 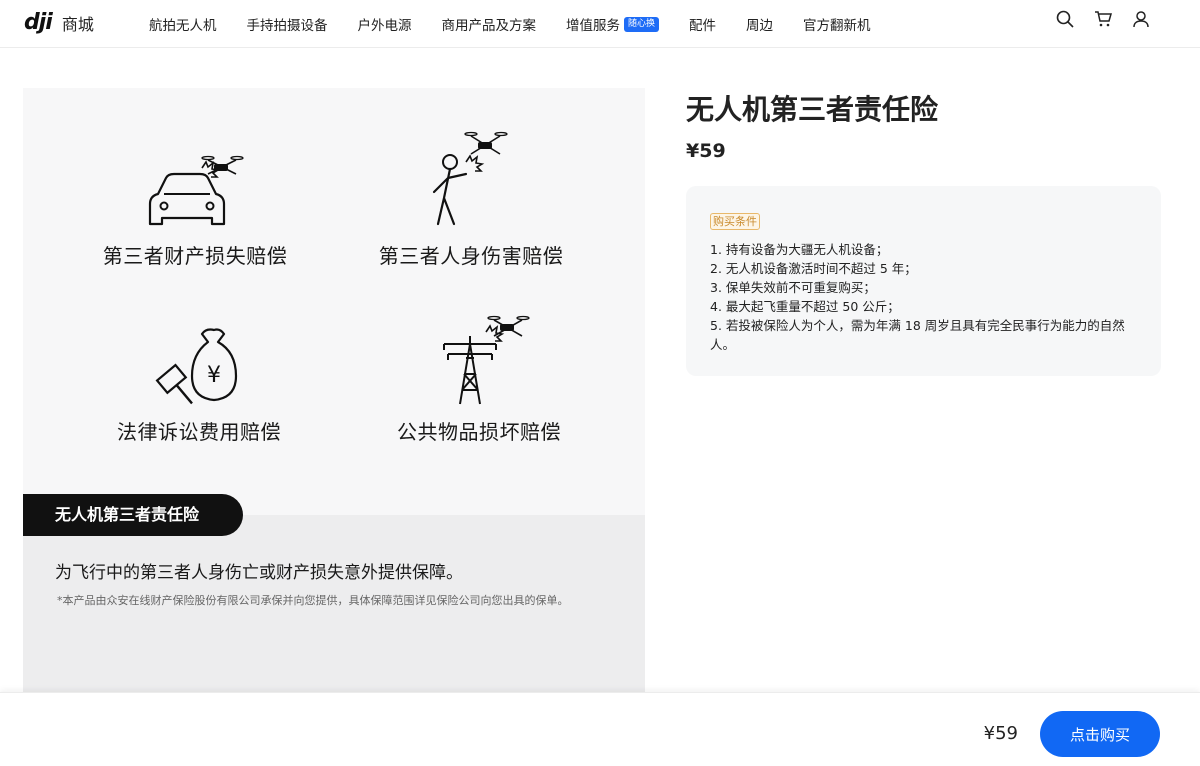 What do you see at coordinates (133, 515) in the screenshot?
I see `hero-product-tag: 无人机第三者责任险` at bounding box center [133, 515].